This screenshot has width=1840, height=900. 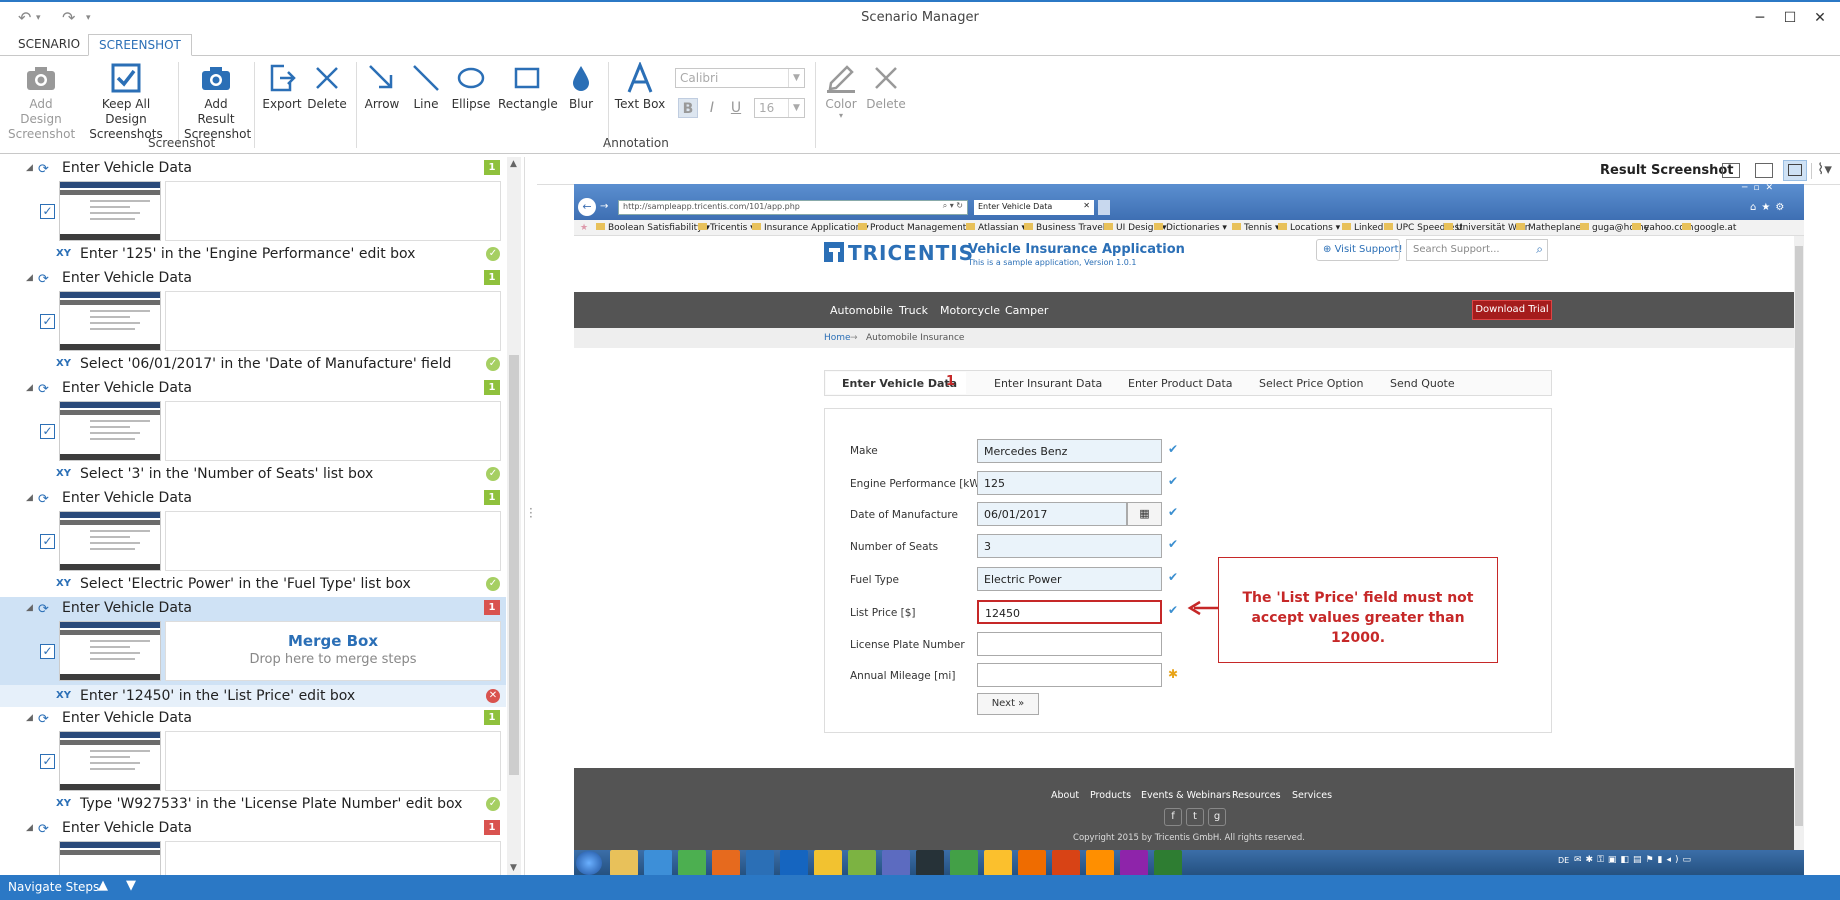 What do you see at coordinates (1311, 383) in the screenshot?
I see `wizard-tab-price: Select Price Option` at bounding box center [1311, 383].